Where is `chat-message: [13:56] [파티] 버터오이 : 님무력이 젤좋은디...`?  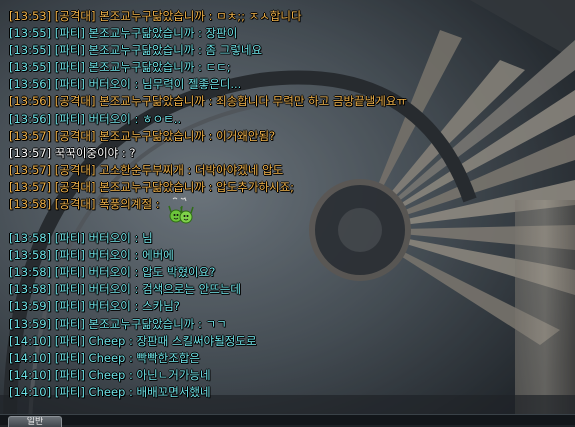
chat-message: [13:56] [파티] 버터오이 : 님무력이 젤좋은디... is located at coordinates (125, 84).